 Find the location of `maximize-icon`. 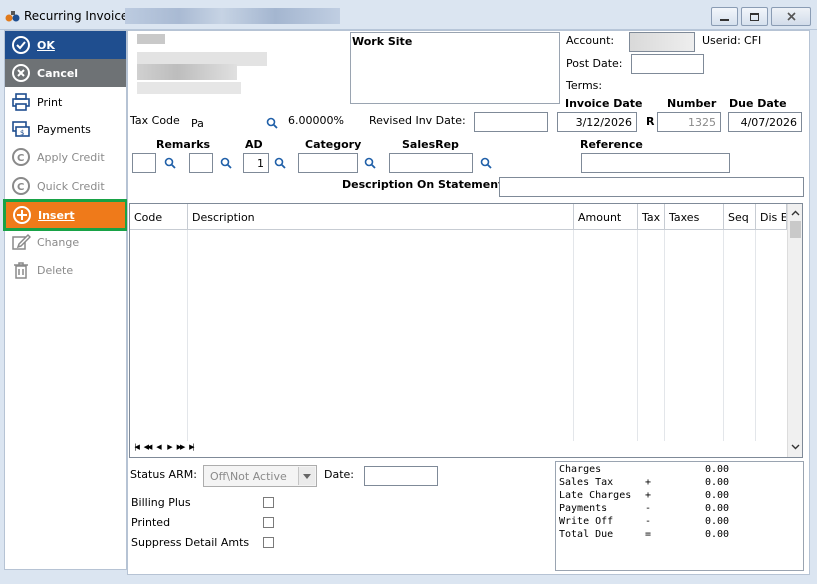

maximize-icon is located at coordinates (754, 16).